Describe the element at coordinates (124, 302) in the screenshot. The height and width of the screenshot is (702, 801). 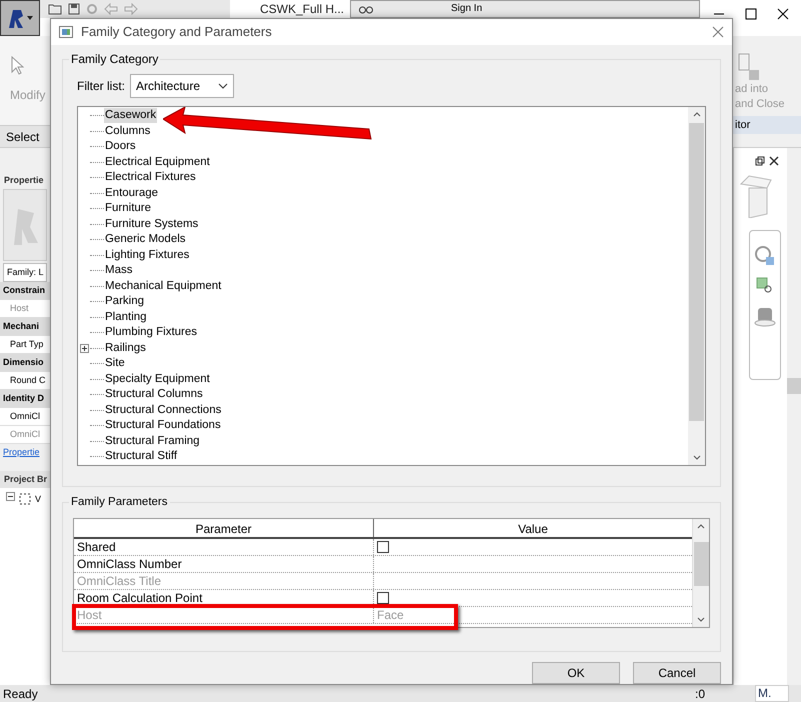
I see `tree-item: Parking` at that location.